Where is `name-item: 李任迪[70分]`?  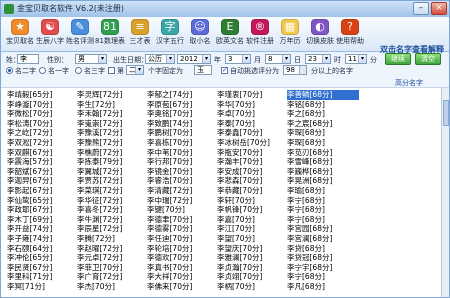
name-item: 李任迪[70分] is located at coordinates (183, 239).